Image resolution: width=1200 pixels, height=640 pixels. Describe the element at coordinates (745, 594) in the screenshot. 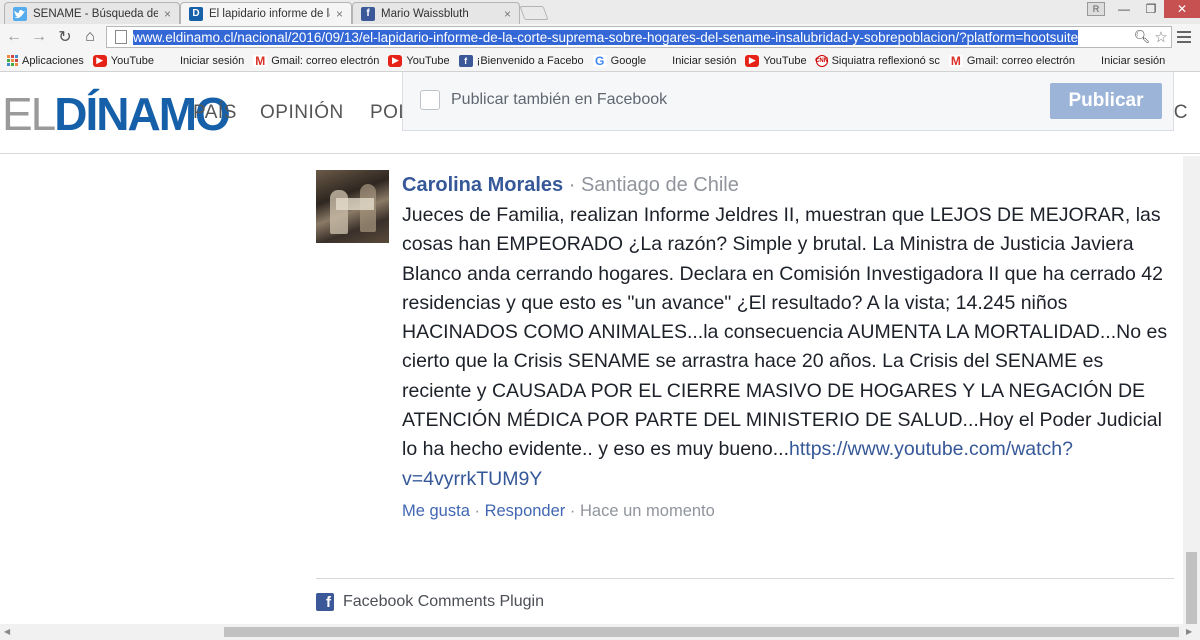

I see `facebook-comments-plugin-footer: f Facebook Comments Plugin` at that location.